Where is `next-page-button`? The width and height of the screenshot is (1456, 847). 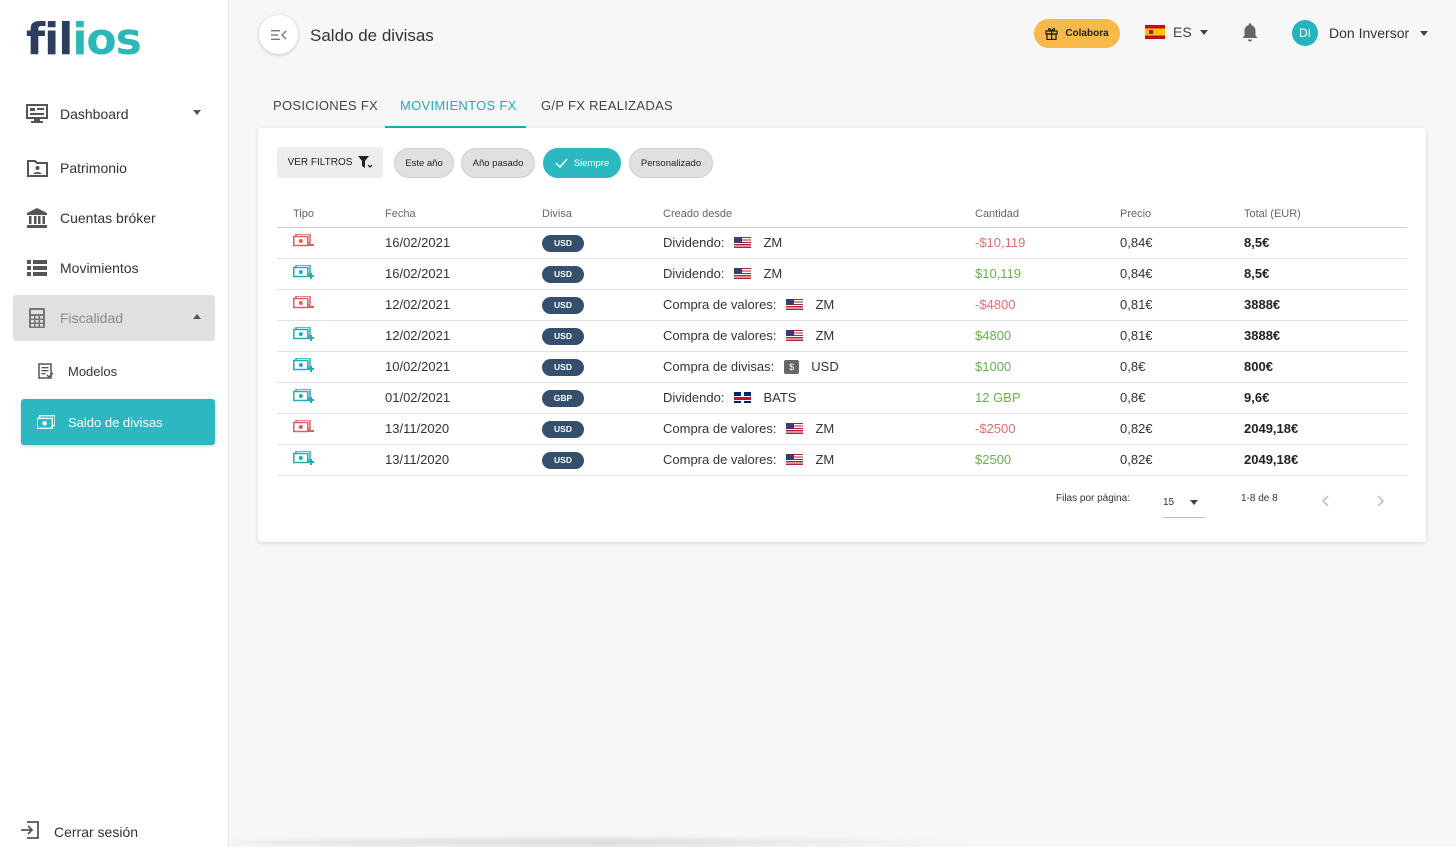
next-page-button is located at coordinates (1380, 502).